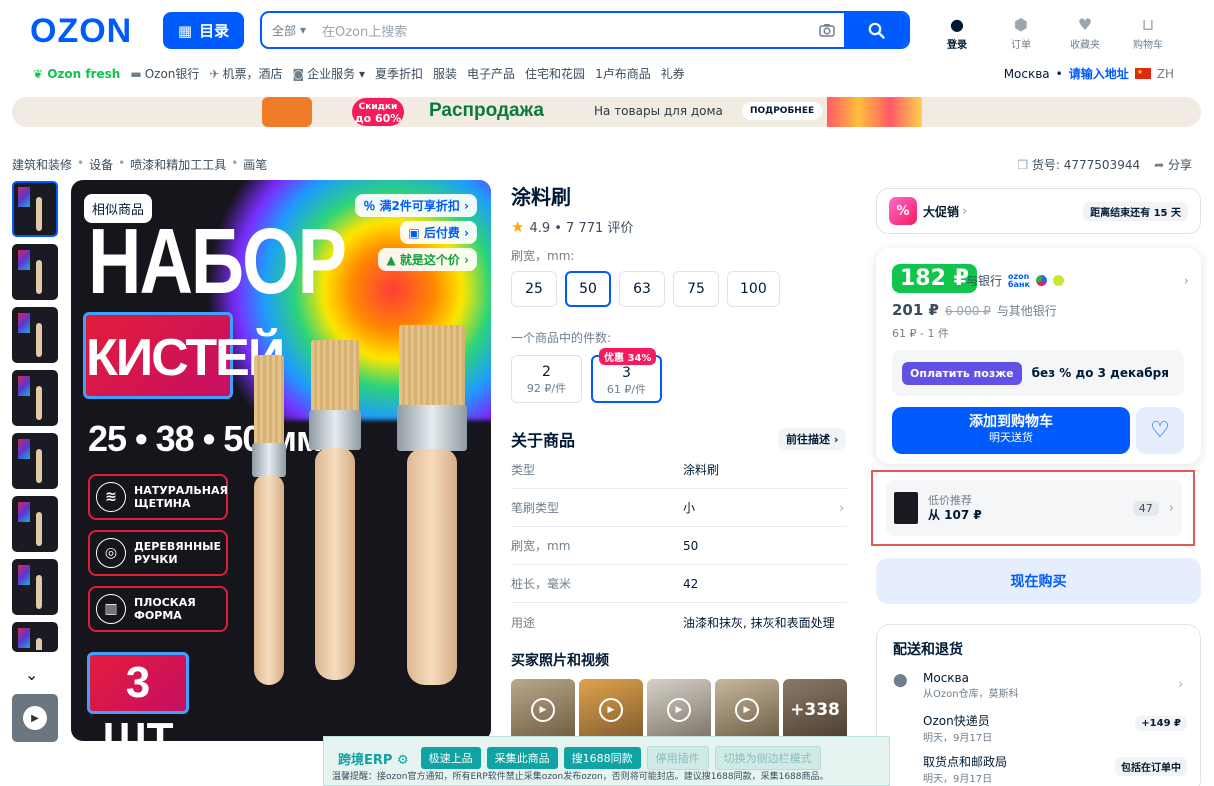  What do you see at coordinates (827, 30) in the screenshot?
I see `camera-icon` at bounding box center [827, 30].